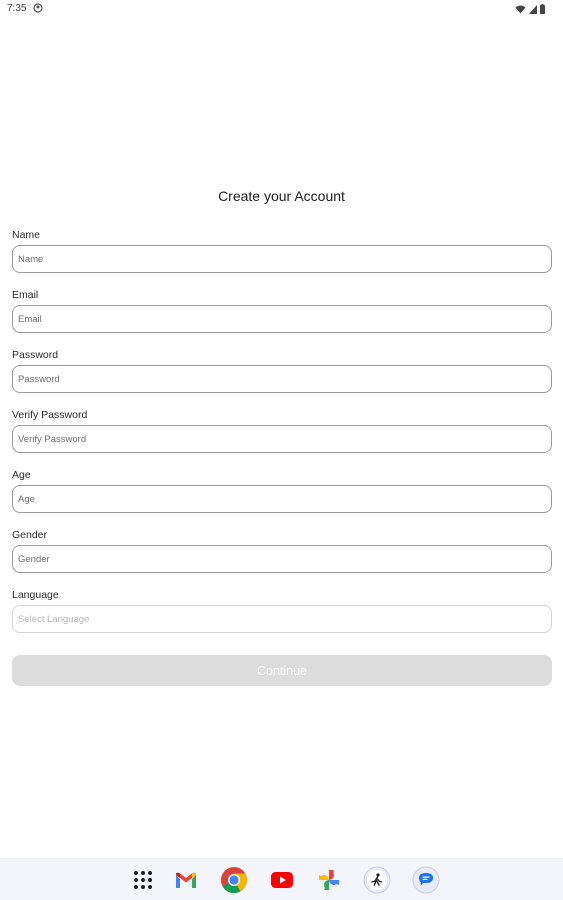 This screenshot has height=900, width=563. I want to click on page-title: Create your Account, so click(281, 196).